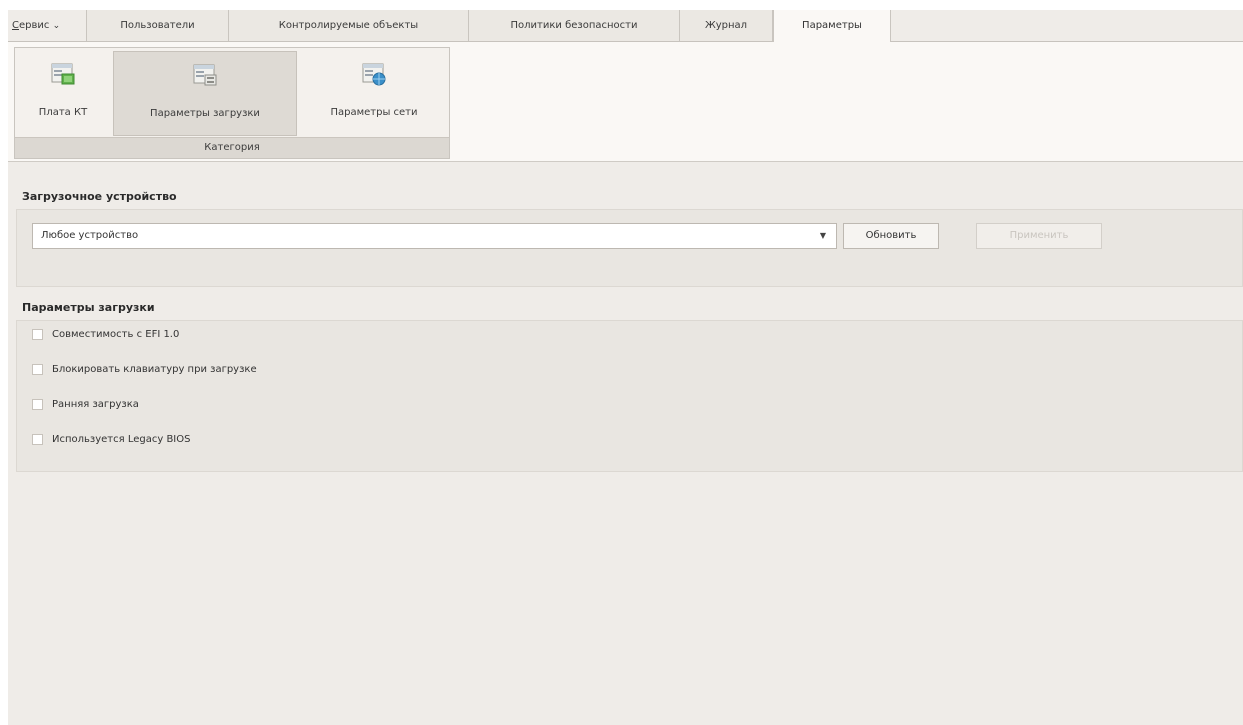 The height and width of the screenshot is (725, 1243). I want to click on group-caption: Категория, so click(232, 147).